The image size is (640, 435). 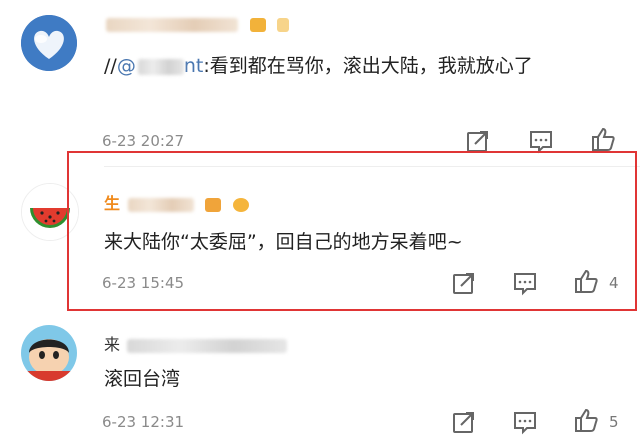 What do you see at coordinates (614, 422) in the screenshot?
I see `comment-3-like-count: 5` at bounding box center [614, 422].